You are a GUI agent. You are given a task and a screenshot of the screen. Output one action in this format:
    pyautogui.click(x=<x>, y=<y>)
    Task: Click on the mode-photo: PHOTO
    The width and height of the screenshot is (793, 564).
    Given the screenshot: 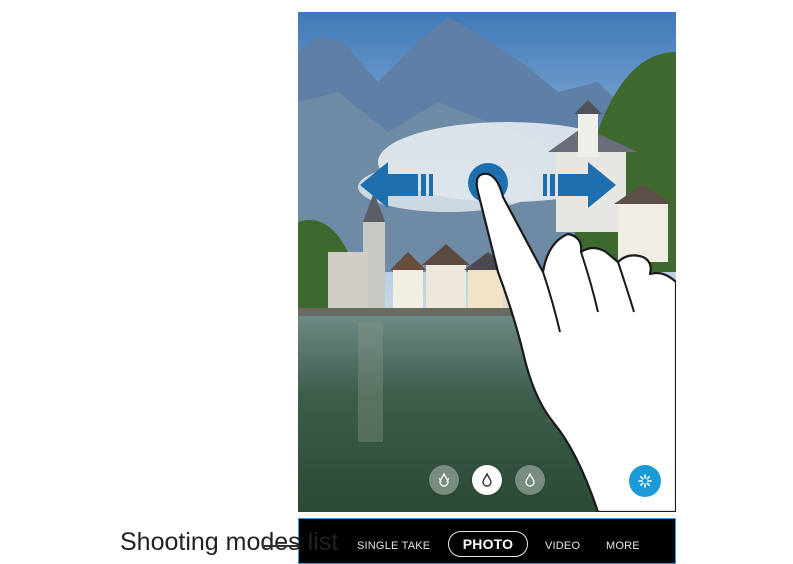 What is the action you would take?
    pyautogui.click(x=488, y=544)
    